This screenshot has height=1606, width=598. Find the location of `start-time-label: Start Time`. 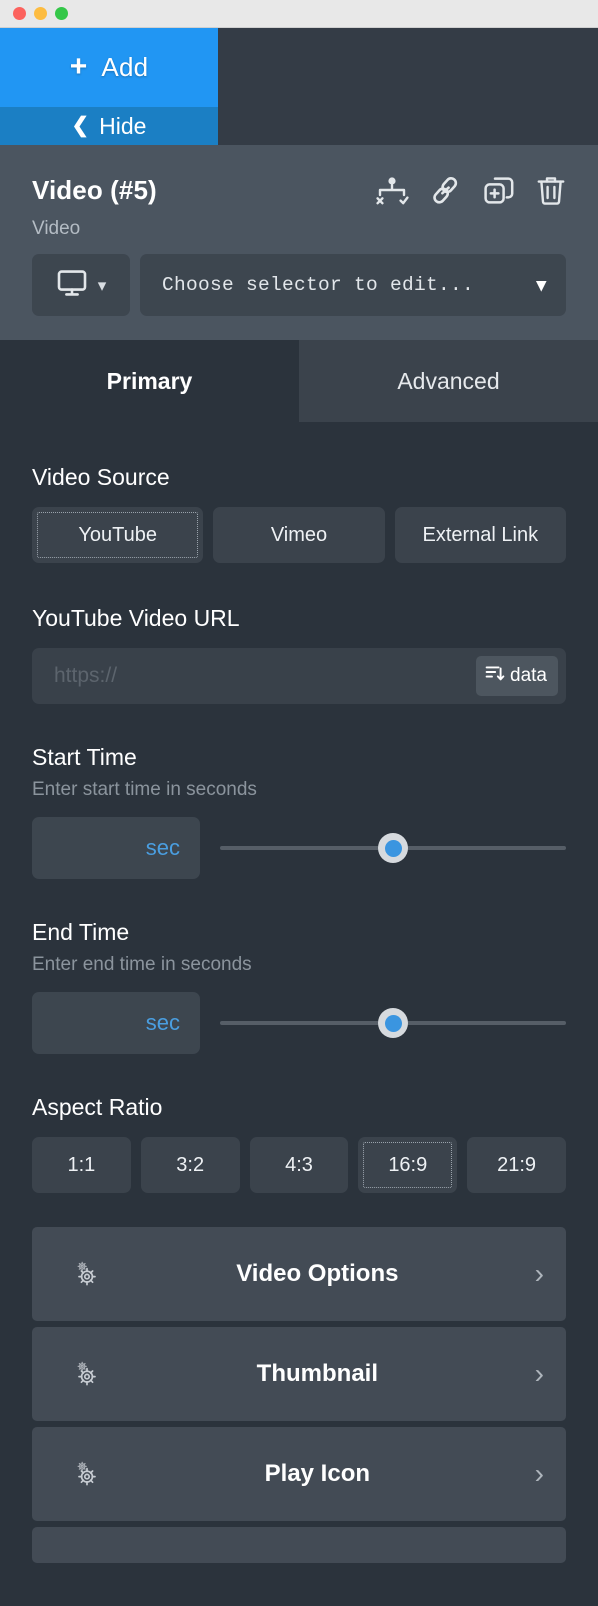

start-time-label: Start Time is located at coordinates (84, 757).